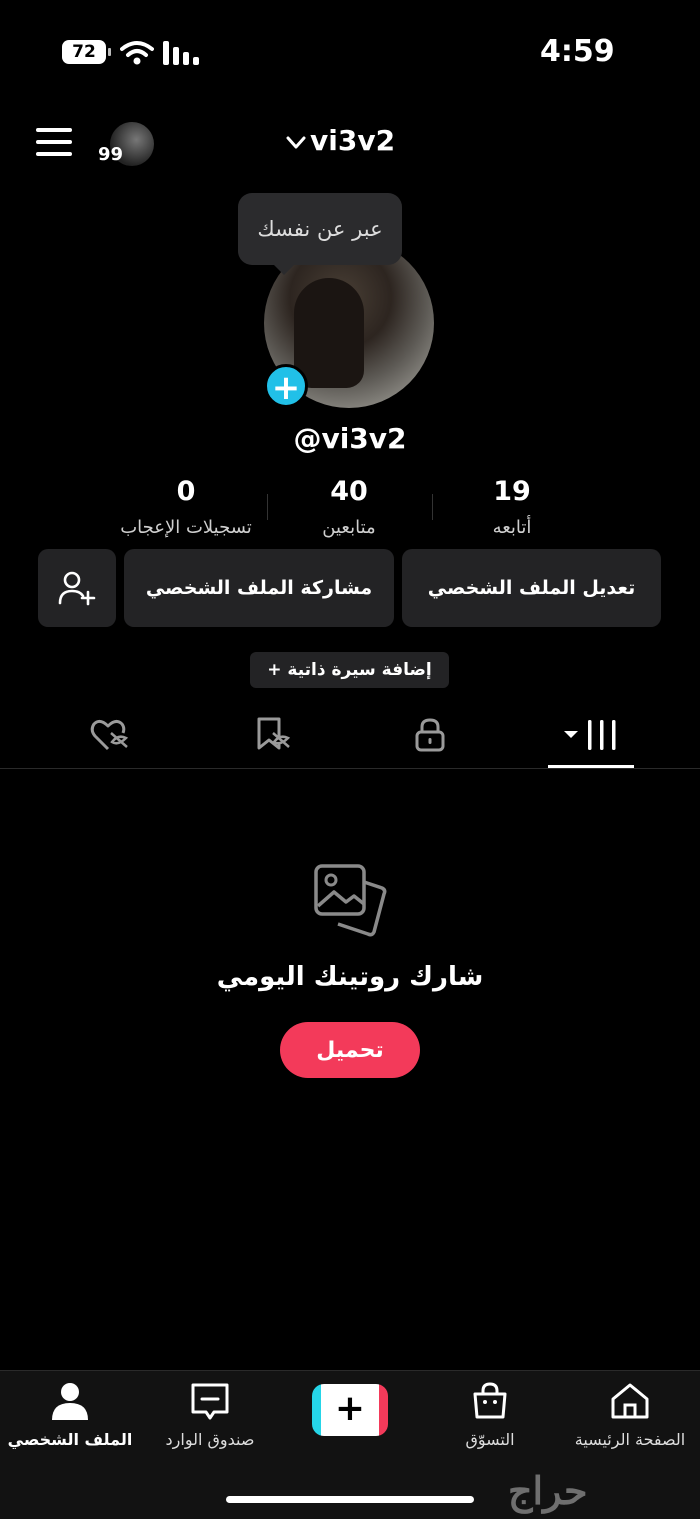 This screenshot has width=700, height=1519. What do you see at coordinates (512, 527) in the screenshot?
I see `following-label: أتابعه` at bounding box center [512, 527].